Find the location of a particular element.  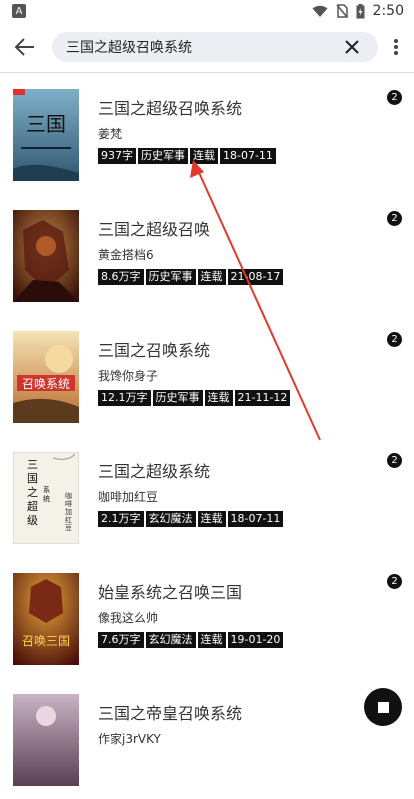

book-cover: 三国 is located at coordinates (46, 135).